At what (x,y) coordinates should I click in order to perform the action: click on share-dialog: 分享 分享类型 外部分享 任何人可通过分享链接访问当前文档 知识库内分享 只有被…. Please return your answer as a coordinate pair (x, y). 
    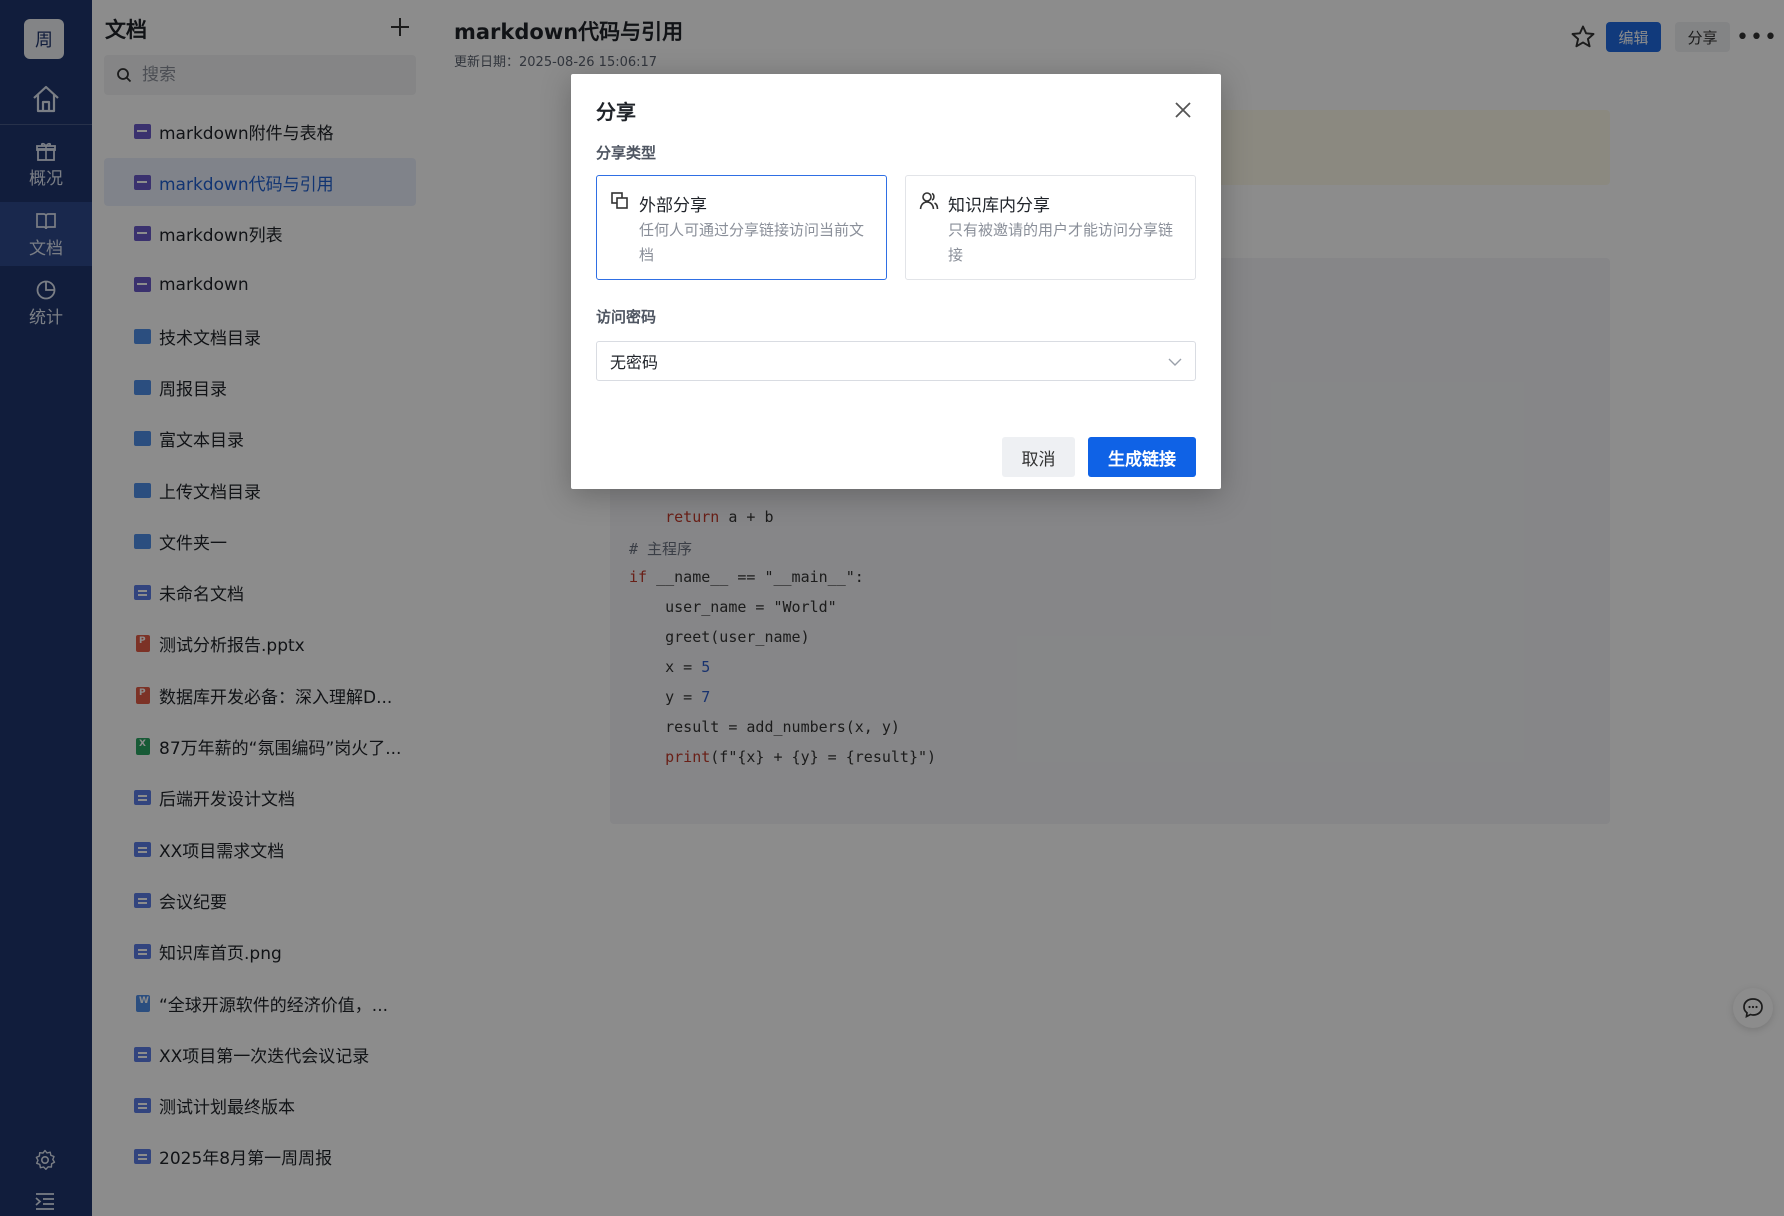
    Looking at the image, I should click on (896, 281).